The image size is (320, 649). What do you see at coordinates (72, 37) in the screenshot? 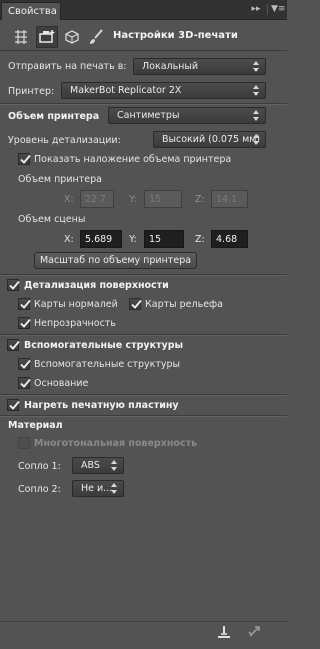
I see `cube-icon` at bounding box center [72, 37].